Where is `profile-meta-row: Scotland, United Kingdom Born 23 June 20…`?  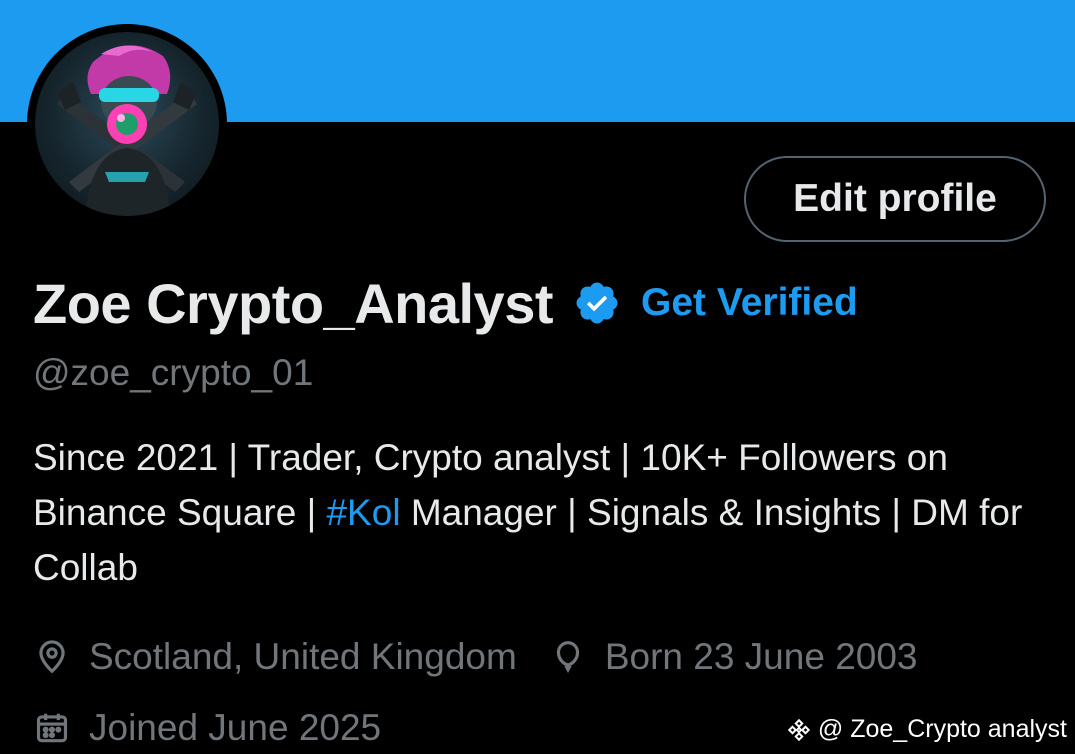 profile-meta-row: Scotland, United Kingdom Born 23 June 20… is located at coordinates (475, 657).